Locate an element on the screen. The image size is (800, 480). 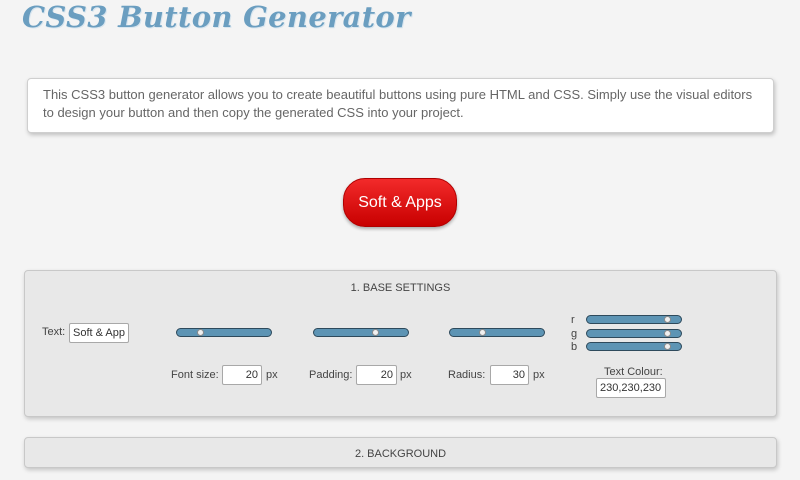
b-slider-handle is located at coordinates (668, 346).